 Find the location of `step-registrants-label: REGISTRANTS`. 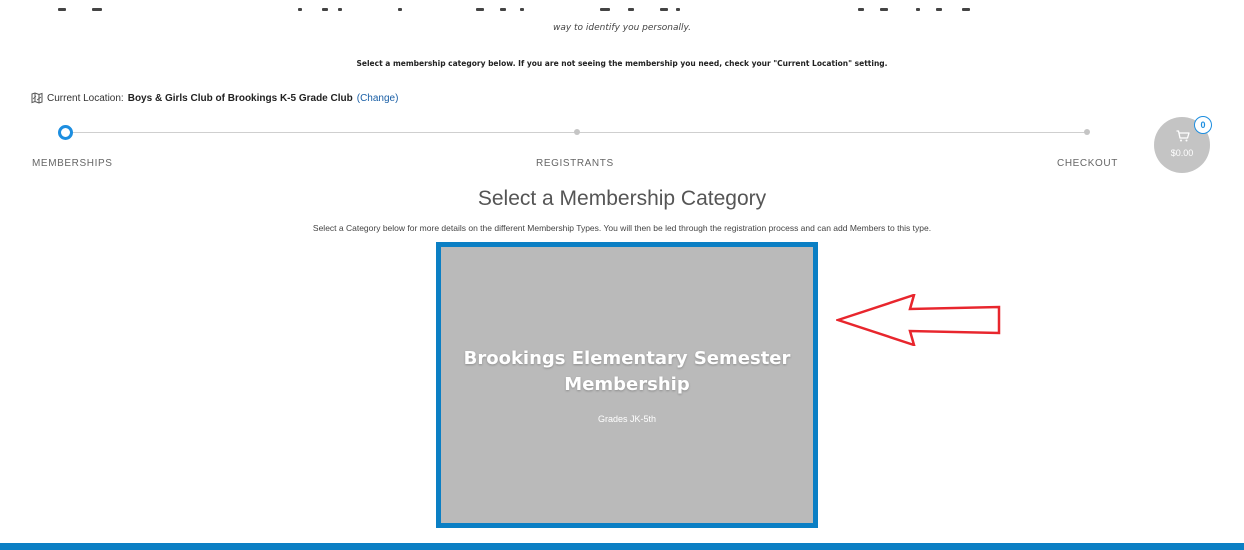

step-registrants-label: REGISTRANTS is located at coordinates (575, 163).